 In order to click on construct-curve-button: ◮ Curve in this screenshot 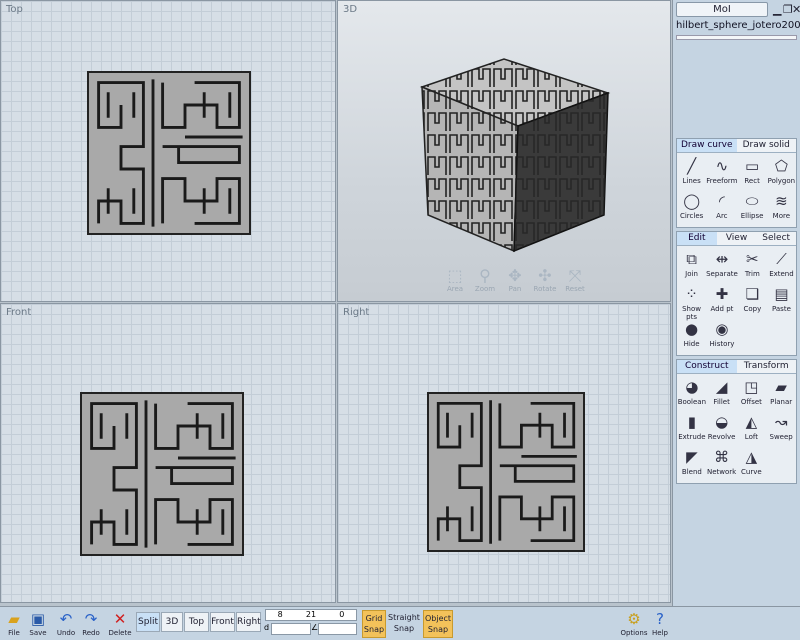, I will do `click(752, 463)`.